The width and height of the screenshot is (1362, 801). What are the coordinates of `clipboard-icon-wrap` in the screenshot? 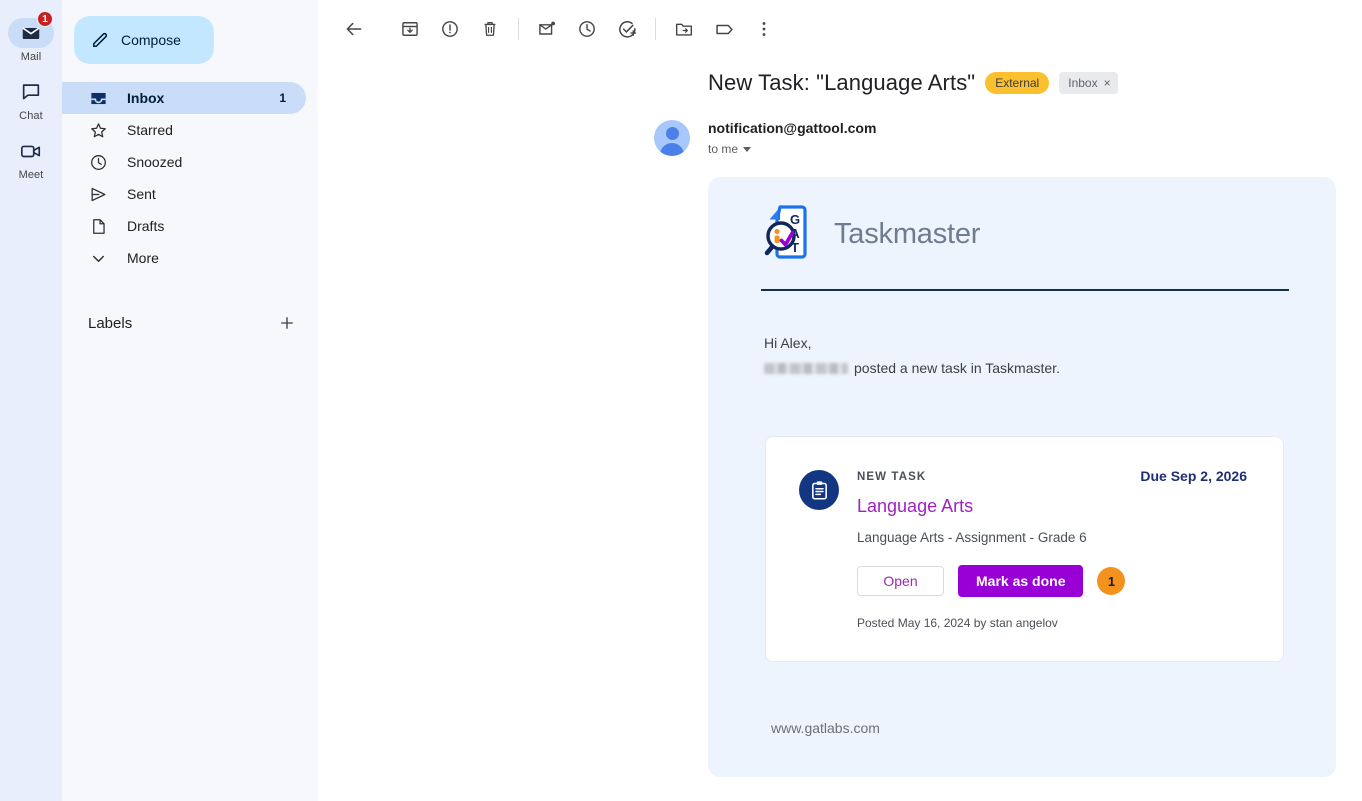 It's located at (819, 490).